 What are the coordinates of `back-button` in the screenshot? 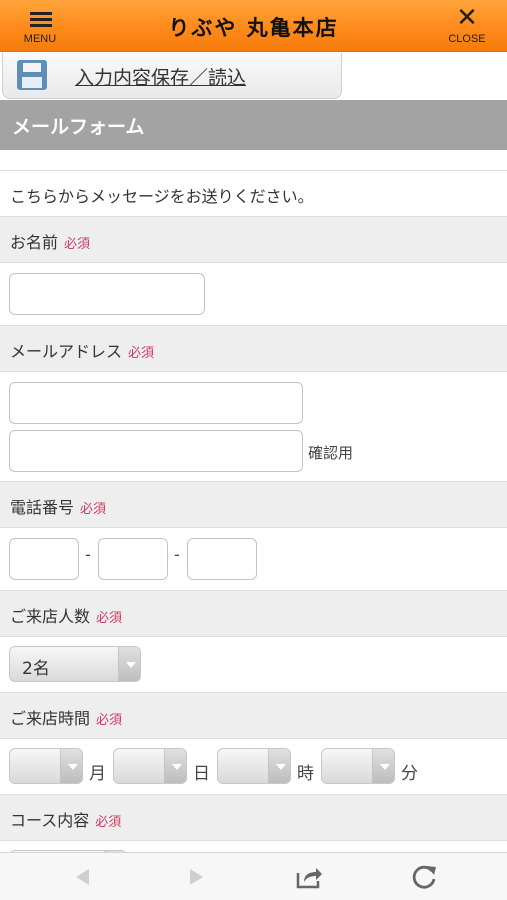 It's located at (83, 877).